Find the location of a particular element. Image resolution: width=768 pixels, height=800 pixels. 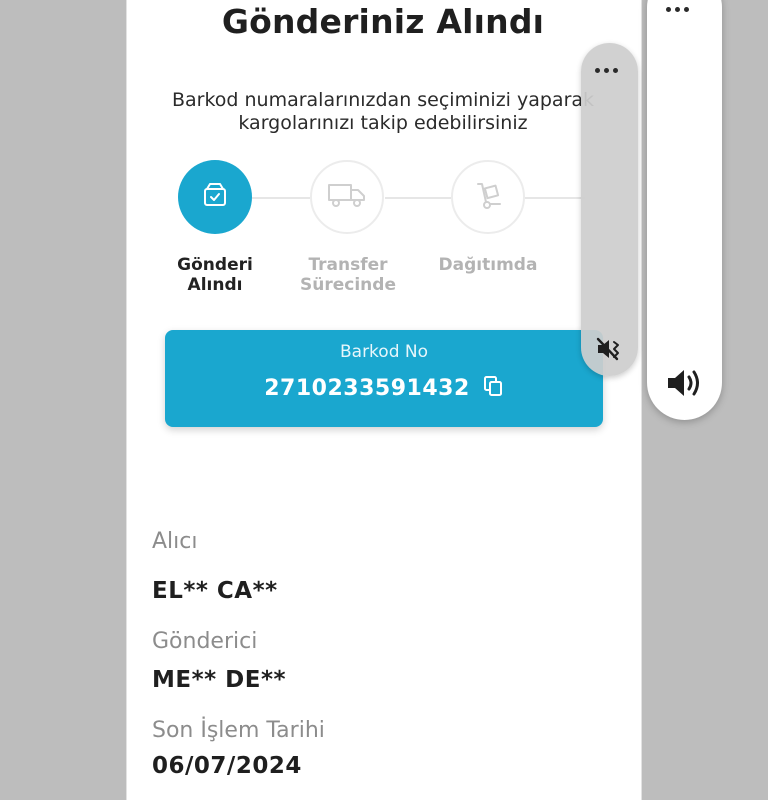

truck-icon is located at coordinates (347, 197).